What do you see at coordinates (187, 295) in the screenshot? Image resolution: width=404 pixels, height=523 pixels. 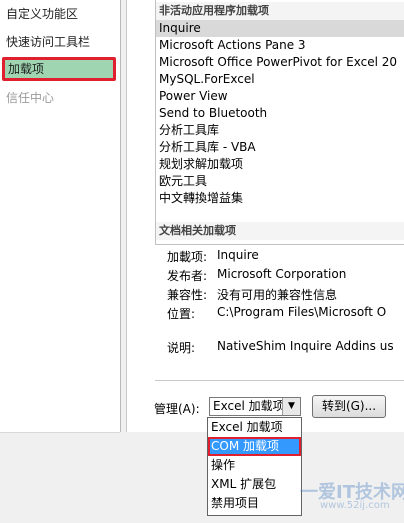 I see `compatibility-label: 兼容性:` at bounding box center [187, 295].